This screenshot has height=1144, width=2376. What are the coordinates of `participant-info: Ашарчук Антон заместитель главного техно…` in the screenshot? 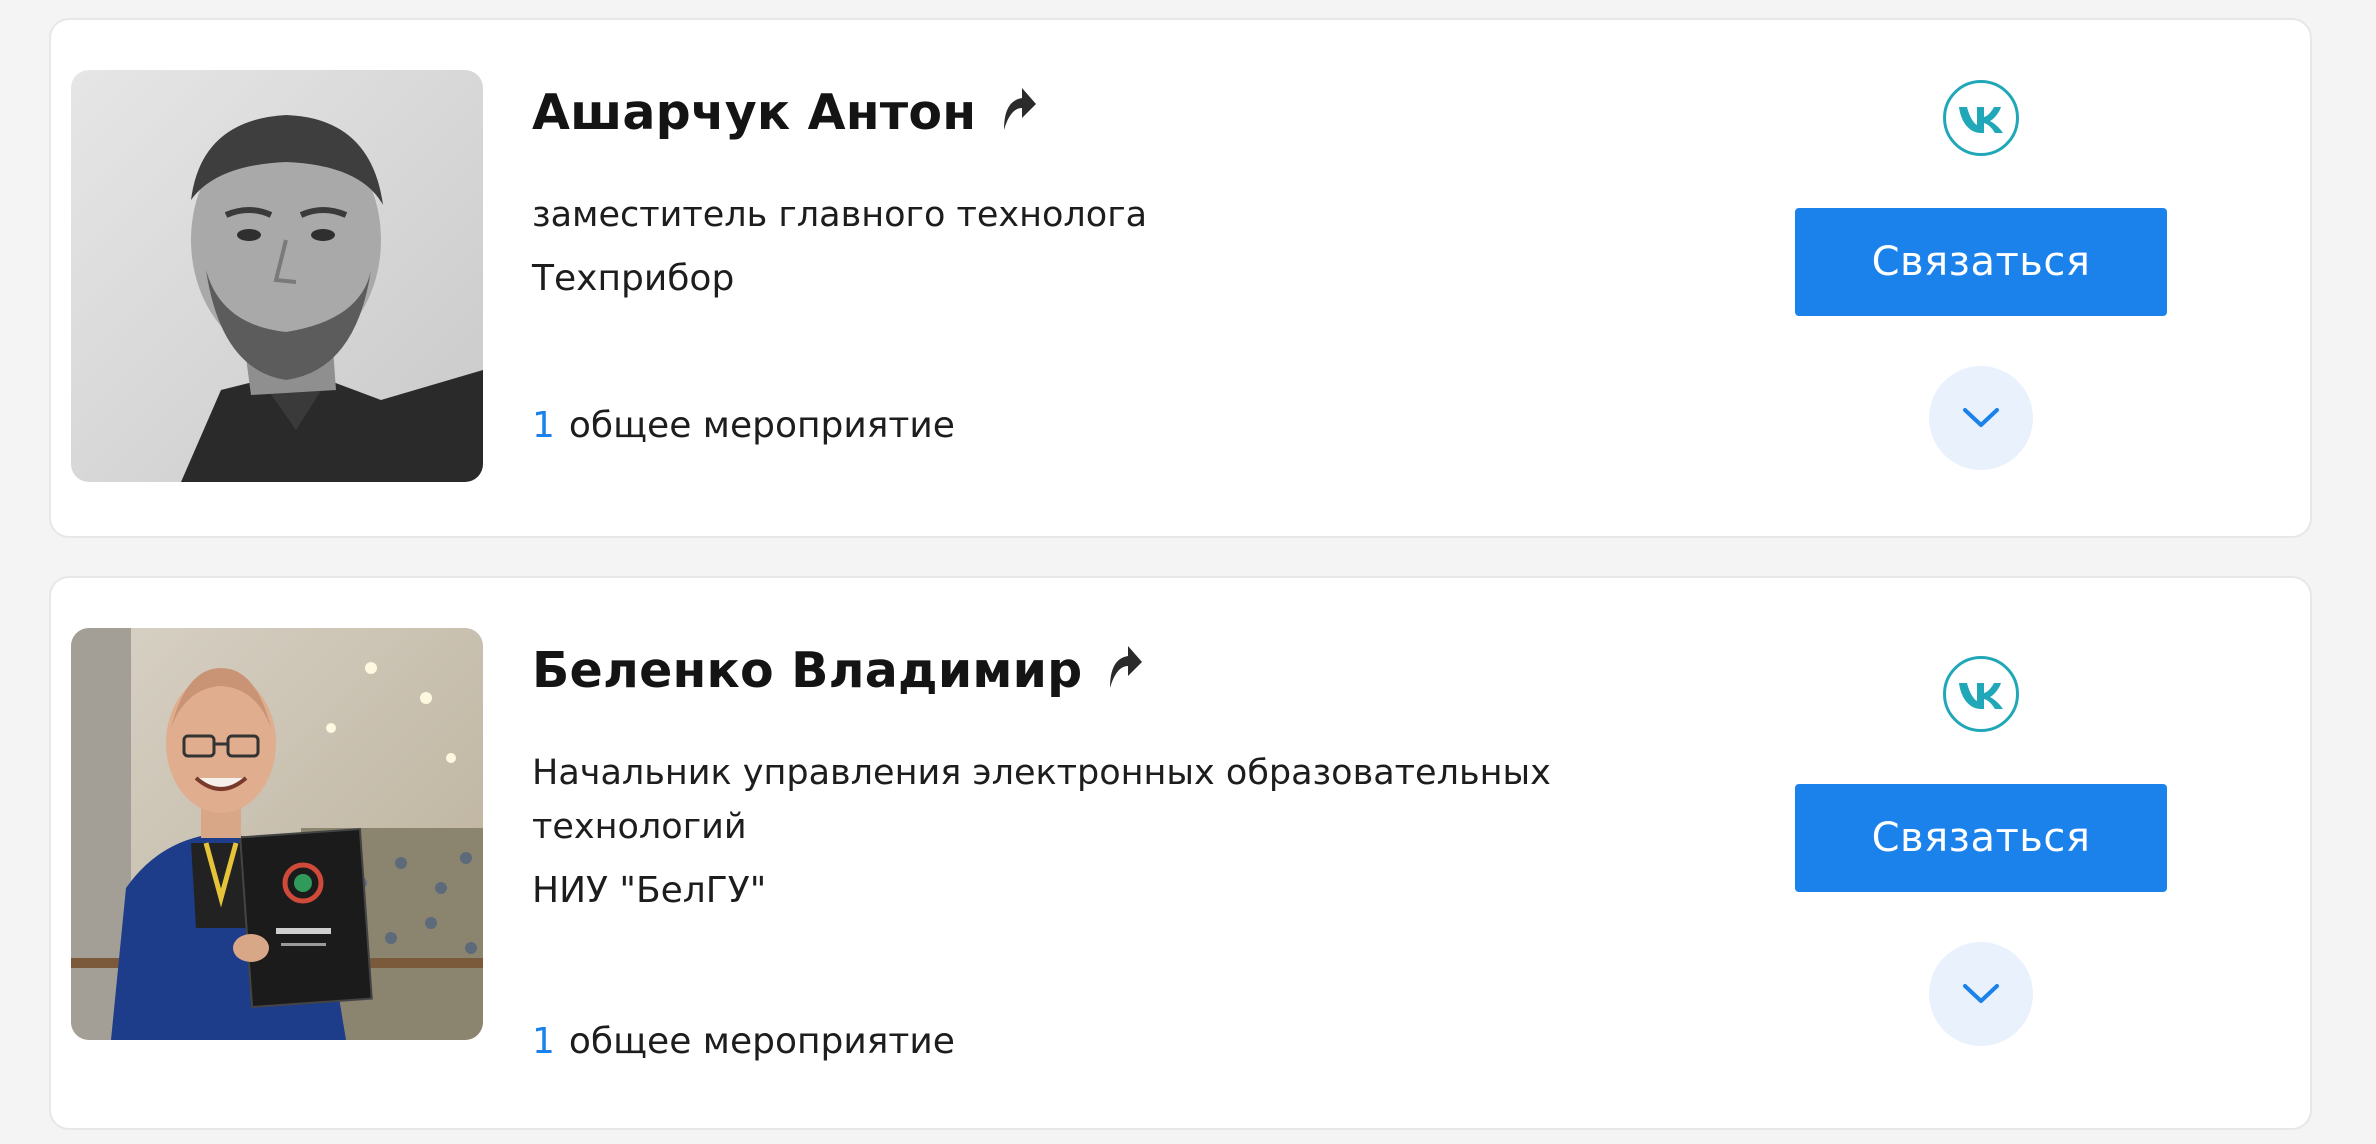 It's located at (1112, 192).